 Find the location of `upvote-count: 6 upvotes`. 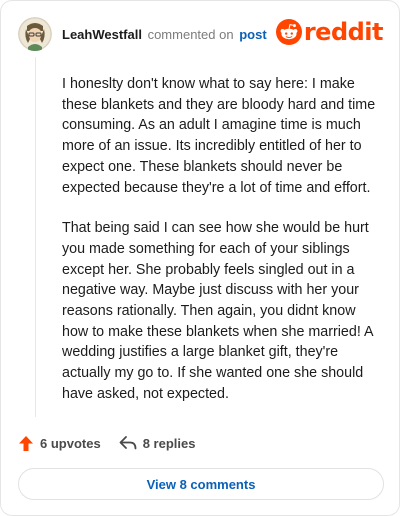

upvote-count: 6 upvotes is located at coordinates (70, 443).